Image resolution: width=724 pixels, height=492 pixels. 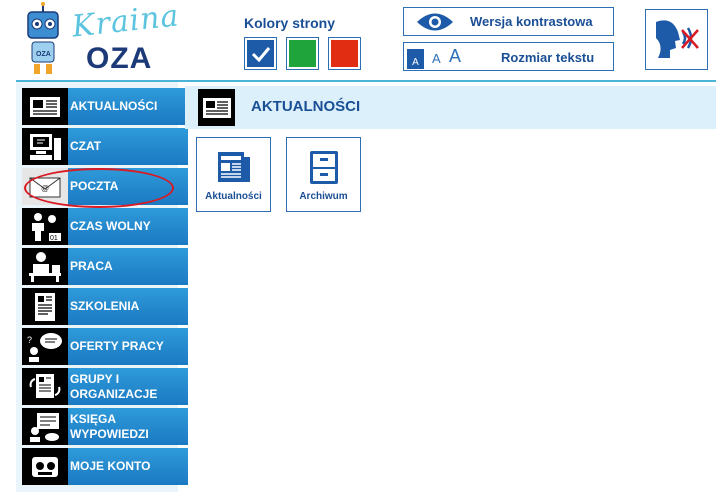 What do you see at coordinates (109, 426) in the screenshot?
I see `sidebar-item-label: KSIĘGA WYPOWIEDZI` at bounding box center [109, 426].